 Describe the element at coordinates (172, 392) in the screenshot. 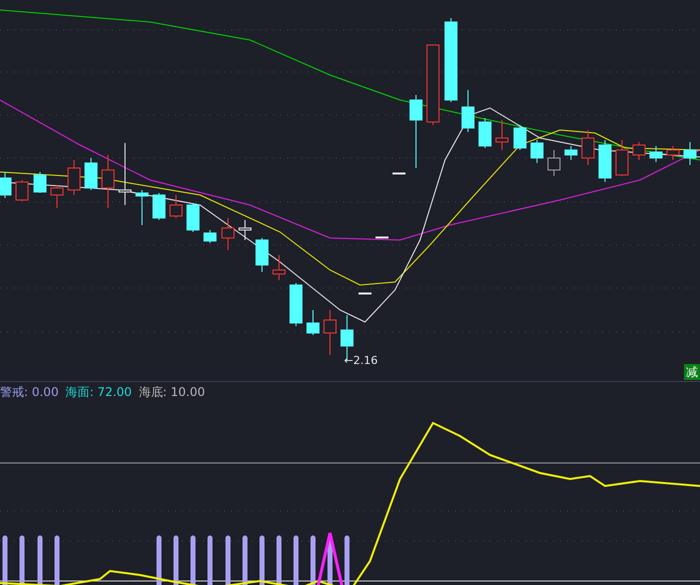

I see `legend-item: 海底: 10.00` at that location.